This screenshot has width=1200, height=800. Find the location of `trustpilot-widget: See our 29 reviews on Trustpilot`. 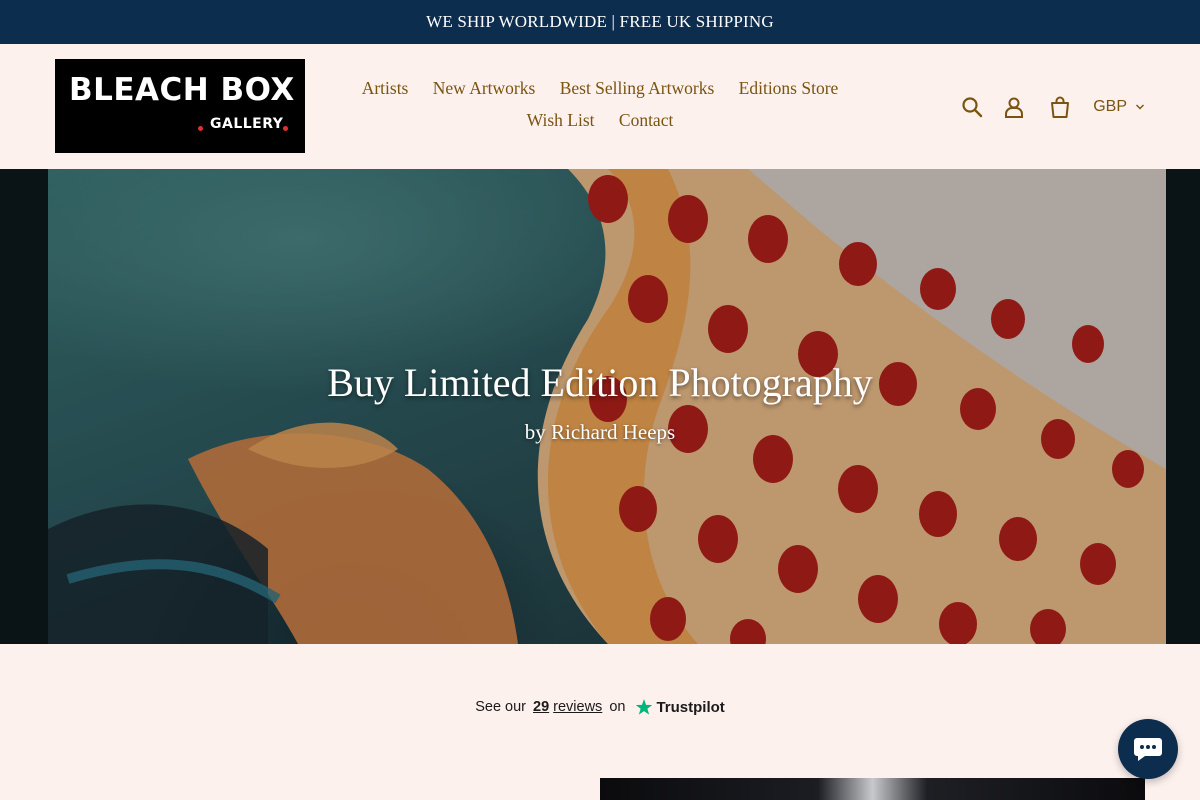

trustpilot-widget: See our 29 reviews on Trustpilot is located at coordinates (600, 707).